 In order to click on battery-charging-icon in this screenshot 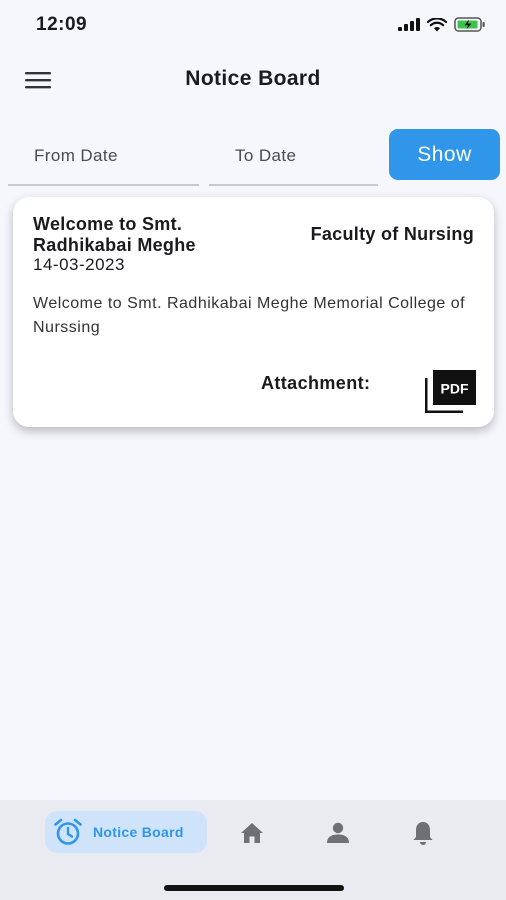, I will do `click(469, 24)`.